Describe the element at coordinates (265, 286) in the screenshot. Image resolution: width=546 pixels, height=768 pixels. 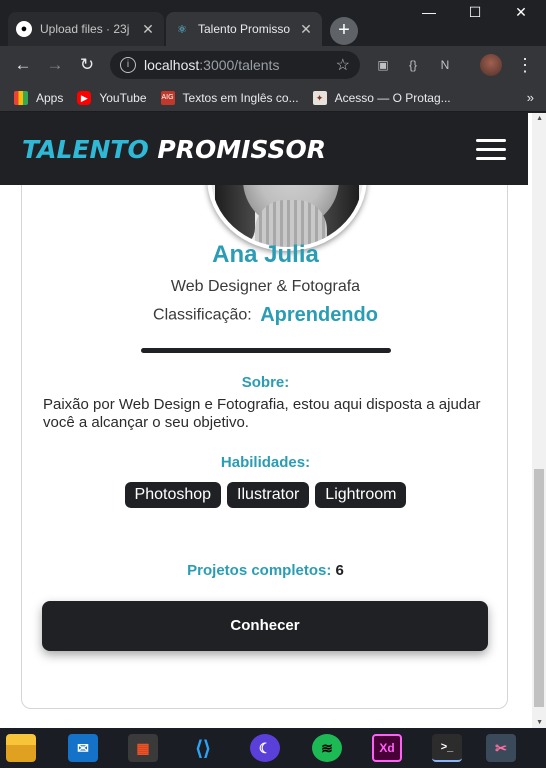
I see `talent-role: Web Designer & Fotografa` at that location.